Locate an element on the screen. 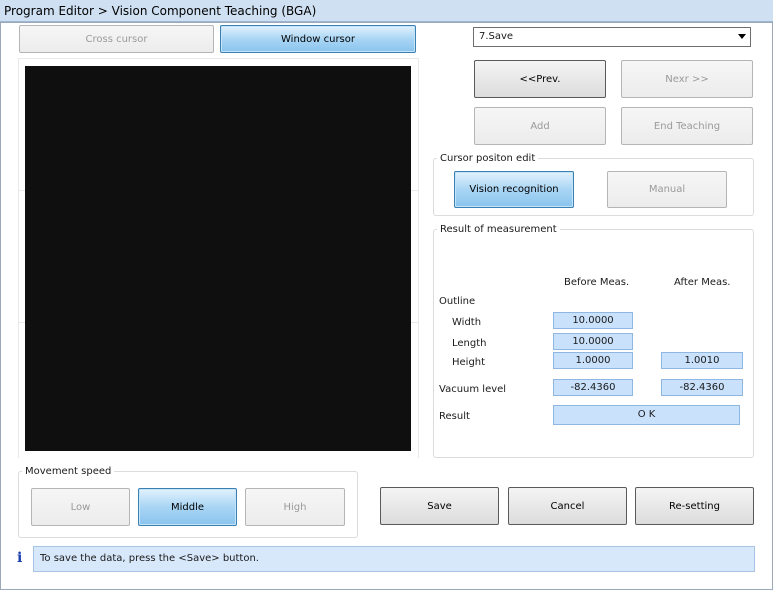 The width and height of the screenshot is (773, 590). vacuum-level-label: Vacuum level is located at coordinates (473, 389).